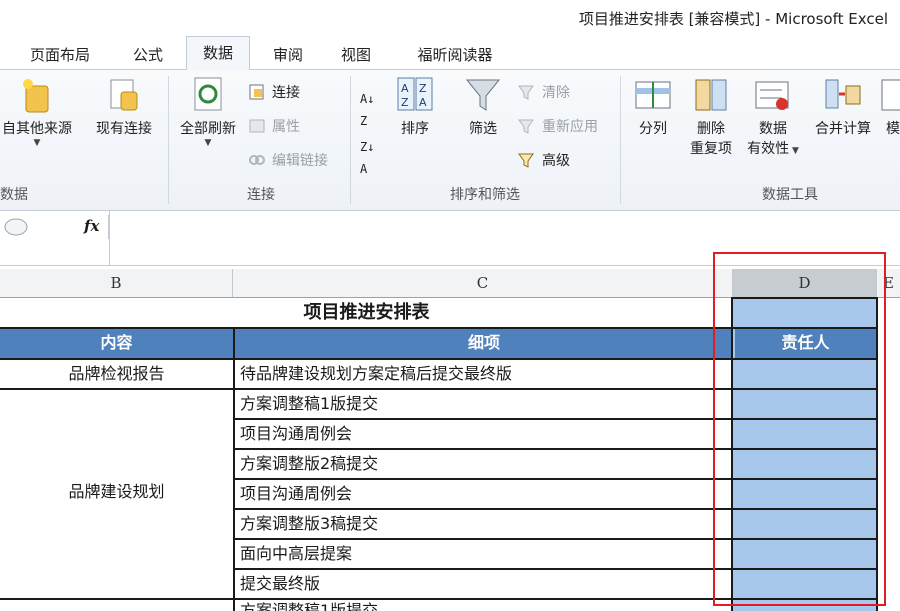 The image size is (900, 611). I want to click on group-label-sort-filter: 排序和筛选, so click(485, 195).